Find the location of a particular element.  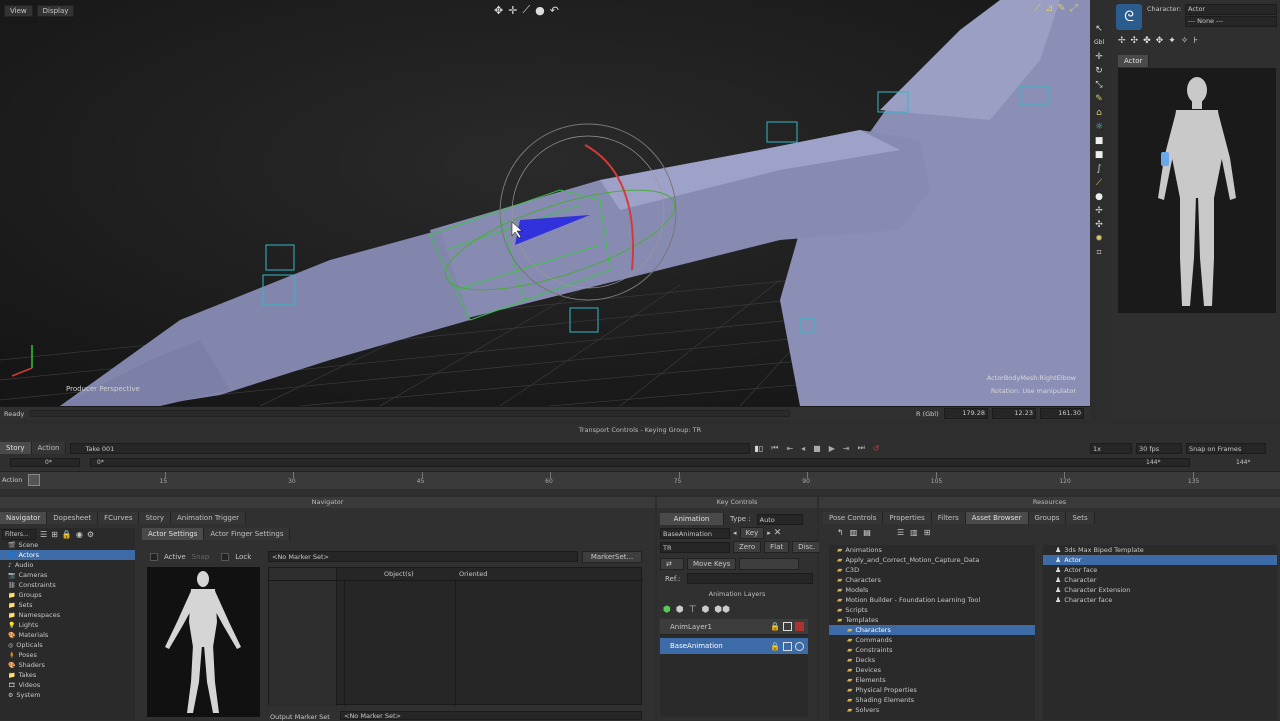

play-icon: ▶ is located at coordinates (832, 448).